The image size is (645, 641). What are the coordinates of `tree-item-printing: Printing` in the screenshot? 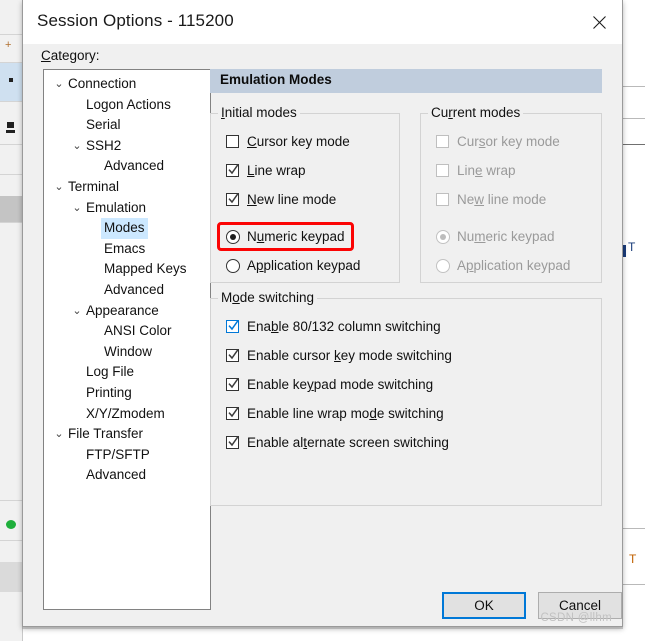 It's located at (127, 393).